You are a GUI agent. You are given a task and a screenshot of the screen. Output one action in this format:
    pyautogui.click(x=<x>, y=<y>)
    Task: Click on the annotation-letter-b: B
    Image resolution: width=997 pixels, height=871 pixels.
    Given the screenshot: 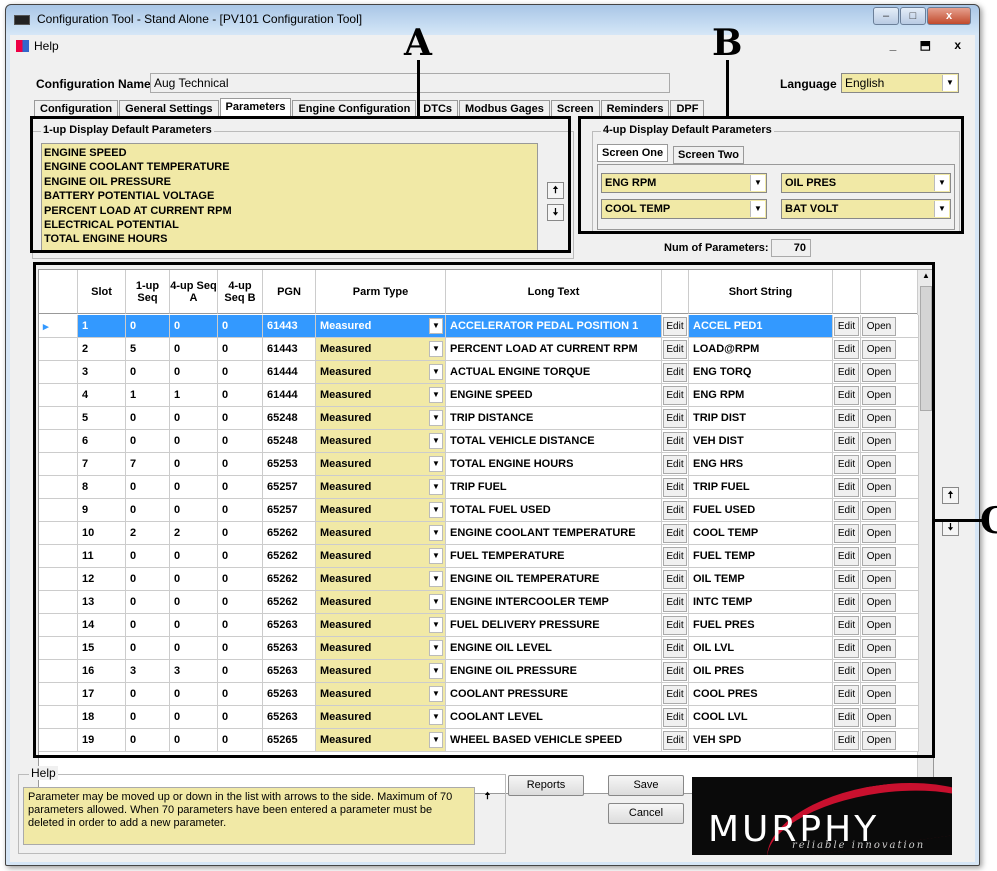 What is the action you would take?
    pyautogui.click(x=727, y=43)
    